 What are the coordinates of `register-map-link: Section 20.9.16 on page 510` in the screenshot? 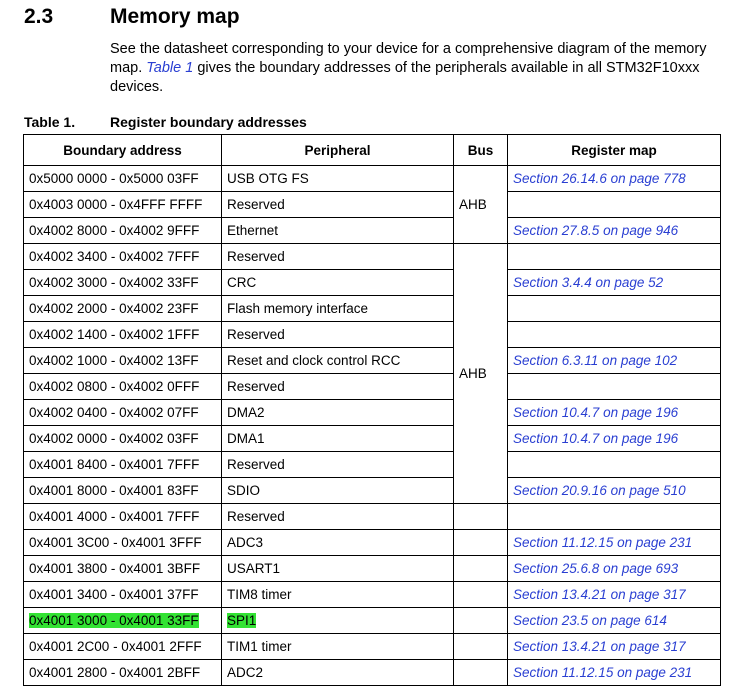 It's located at (614, 490).